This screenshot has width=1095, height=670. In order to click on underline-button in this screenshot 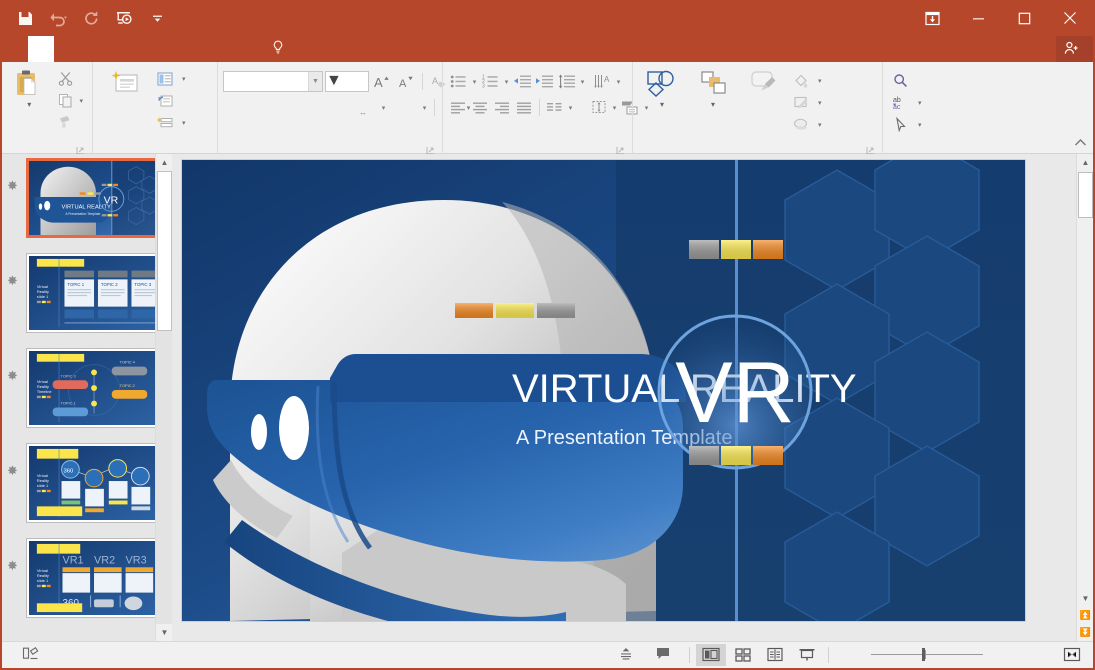, I will do `click(282, 108)`.